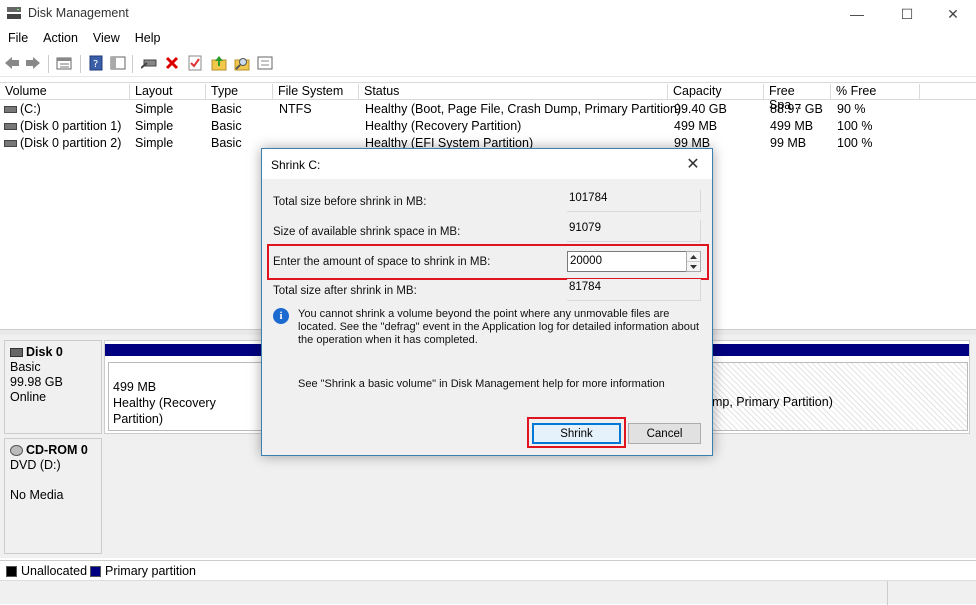 This screenshot has height=605, width=976. Describe the element at coordinates (295, 109) in the screenshot. I see `cell-fs: NTFS` at that location.